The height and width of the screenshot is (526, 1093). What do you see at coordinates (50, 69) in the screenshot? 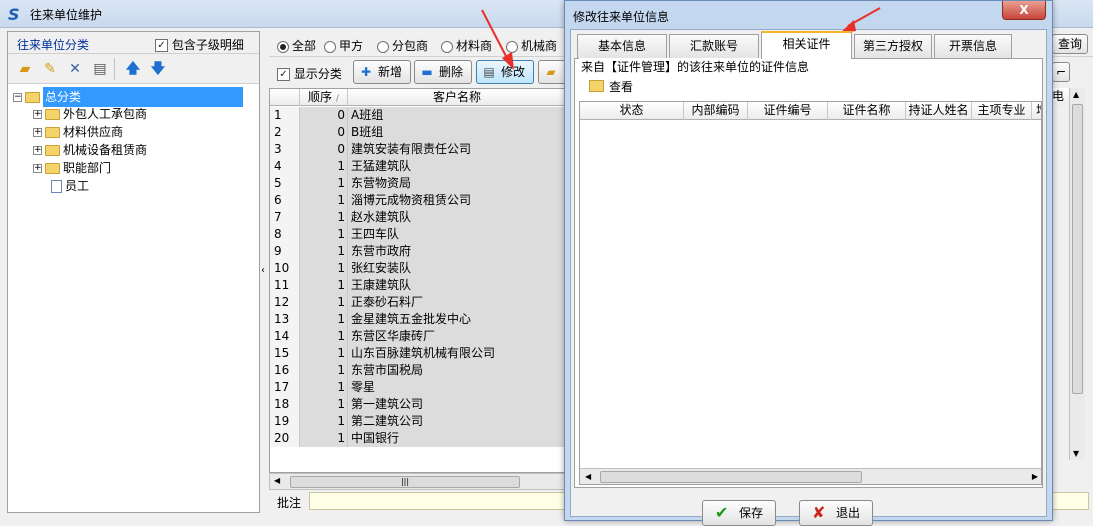
I see `edit-category-icon: ✎` at bounding box center [50, 69].